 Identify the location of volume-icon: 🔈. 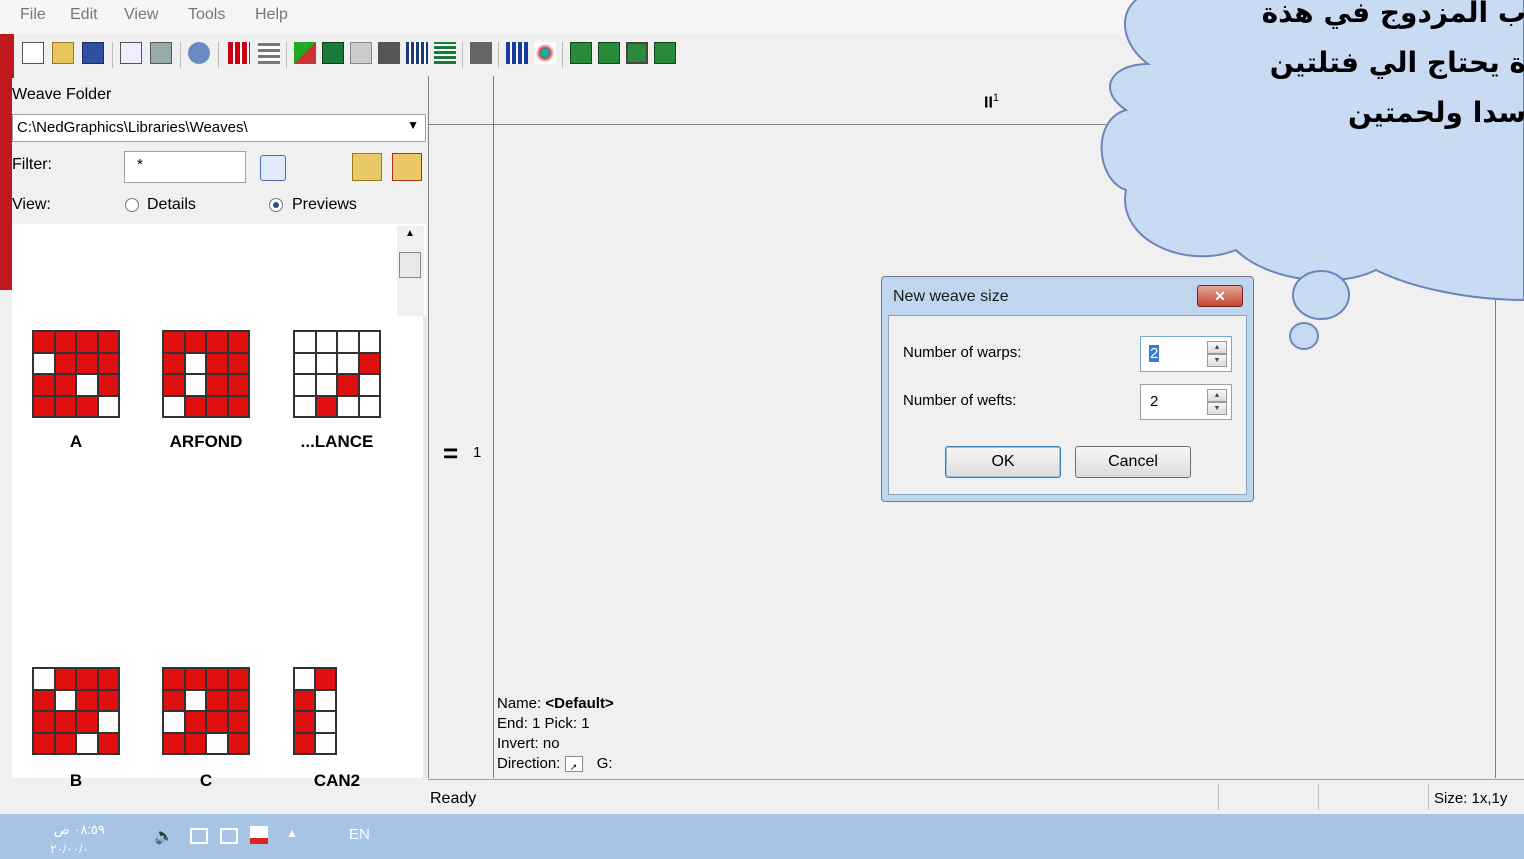
(164, 836).